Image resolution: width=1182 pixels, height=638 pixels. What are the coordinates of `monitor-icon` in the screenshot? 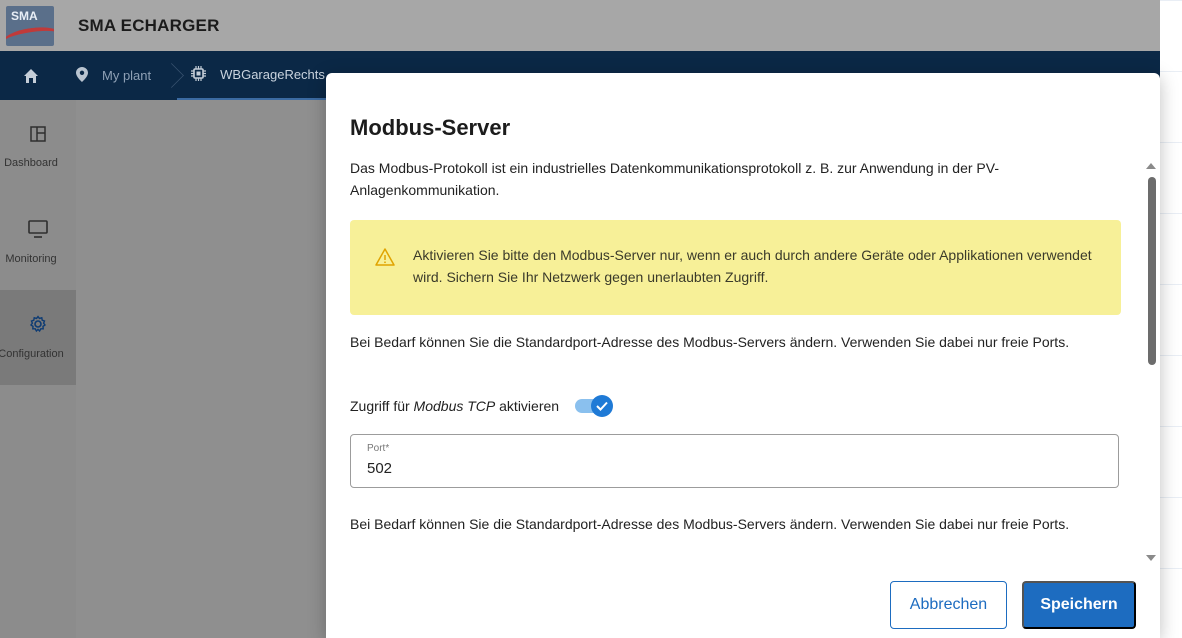 It's located at (38, 231).